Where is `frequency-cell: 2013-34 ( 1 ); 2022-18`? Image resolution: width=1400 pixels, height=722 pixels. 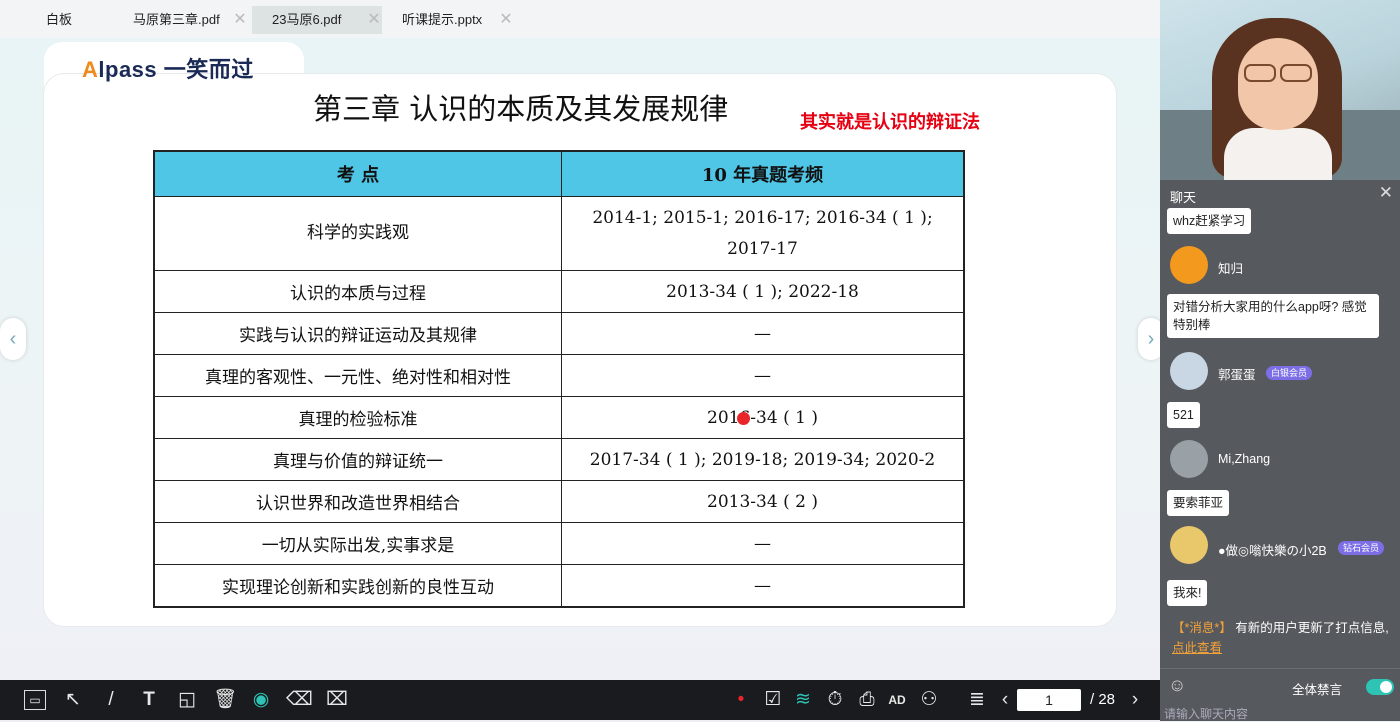 frequency-cell: 2013-34 ( 1 ); 2022-18 is located at coordinates (763, 291).